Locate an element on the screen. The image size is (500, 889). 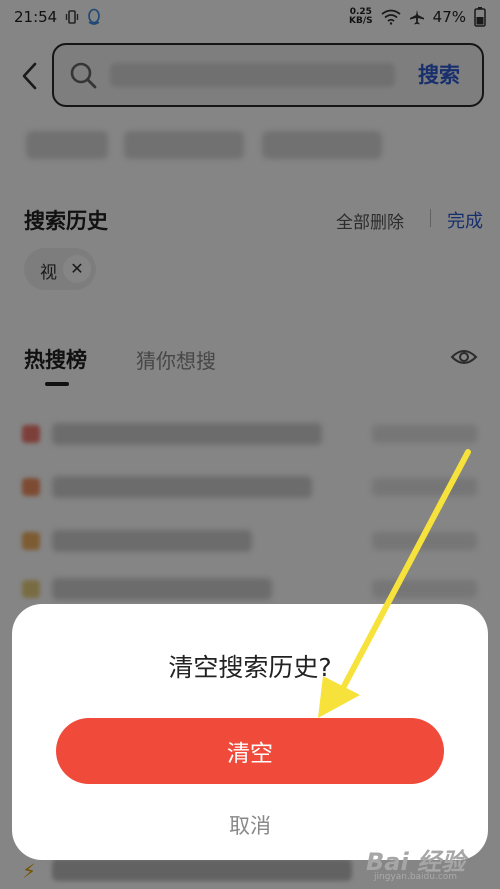
watermark-sub: jingyan.baidu.com is located at coordinates (416, 877).